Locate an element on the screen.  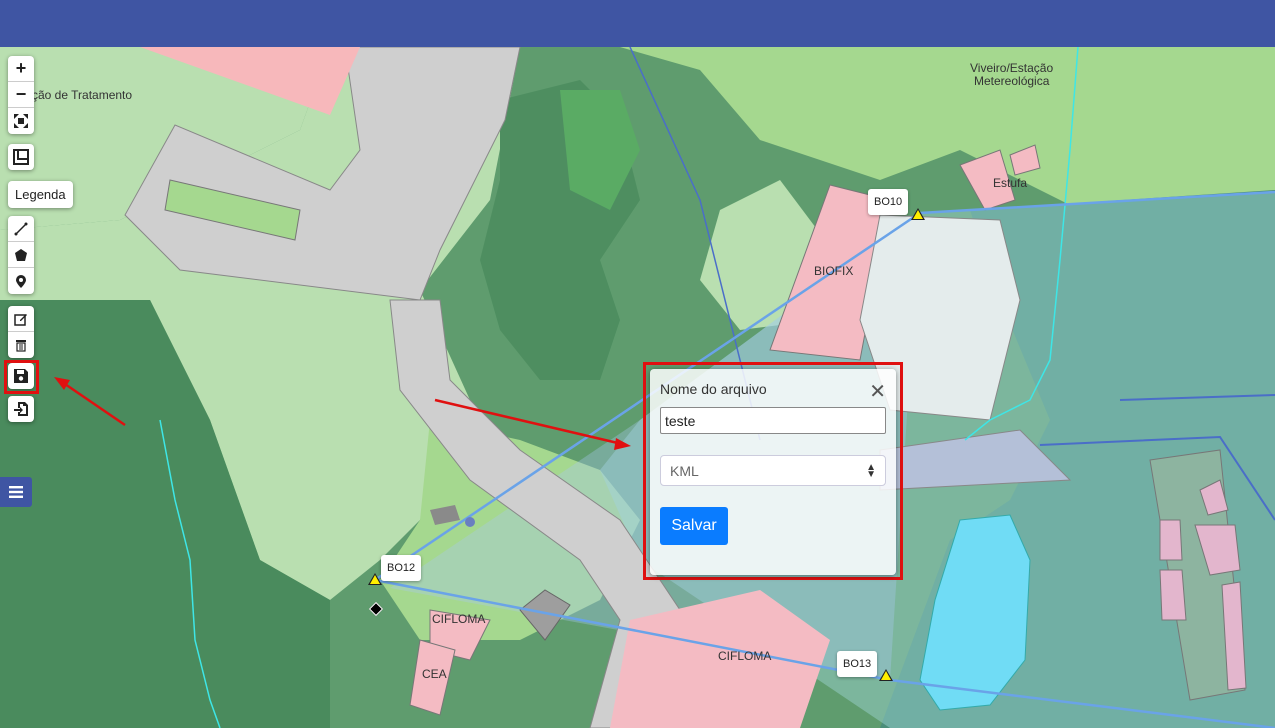
legend-button: Legenda is located at coordinates (40, 194).